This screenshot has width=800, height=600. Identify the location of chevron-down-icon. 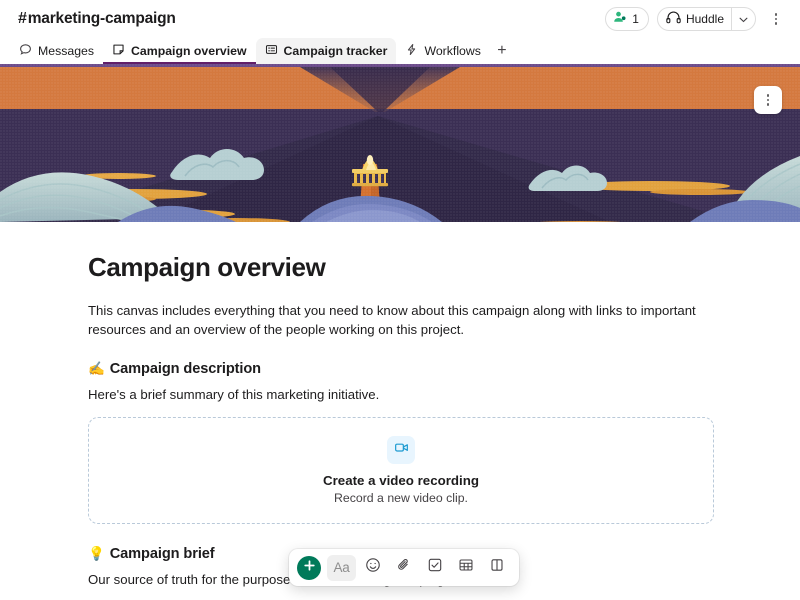
(743, 19).